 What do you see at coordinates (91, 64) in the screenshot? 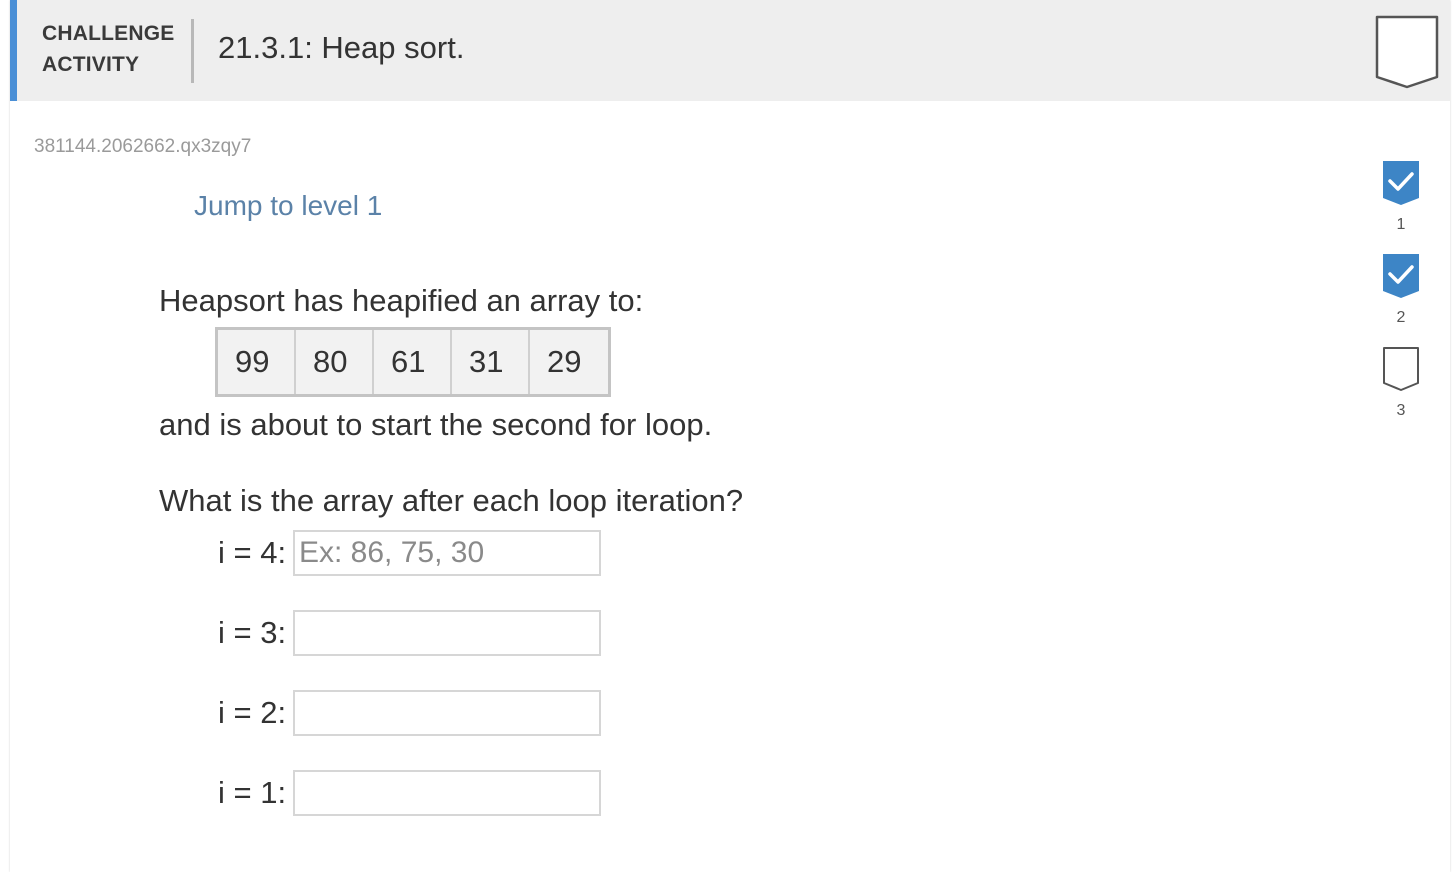
I see `activity-type-line2: ACTIVITY` at bounding box center [91, 64].